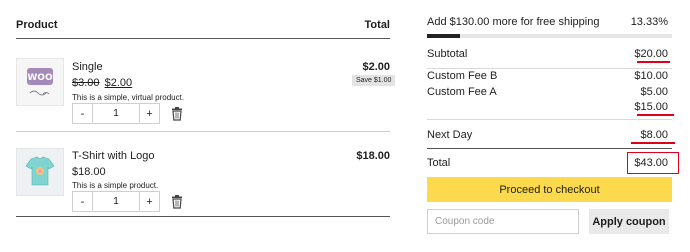 The image size is (690, 252). Describe the element at coordinates (654, 135) in the screenshot. I see `shipping-method-value: $8.00` at that location.